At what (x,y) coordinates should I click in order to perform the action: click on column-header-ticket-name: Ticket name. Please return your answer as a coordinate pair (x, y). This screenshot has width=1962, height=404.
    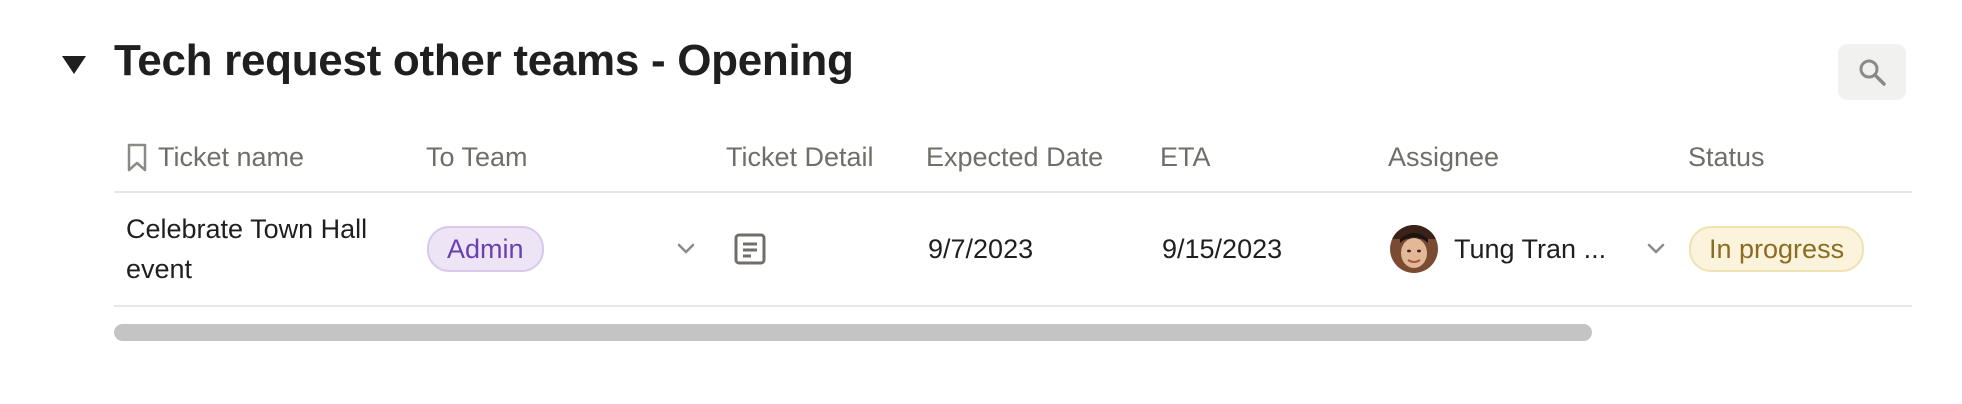
    Looking at the image, I should click on (215, 157).